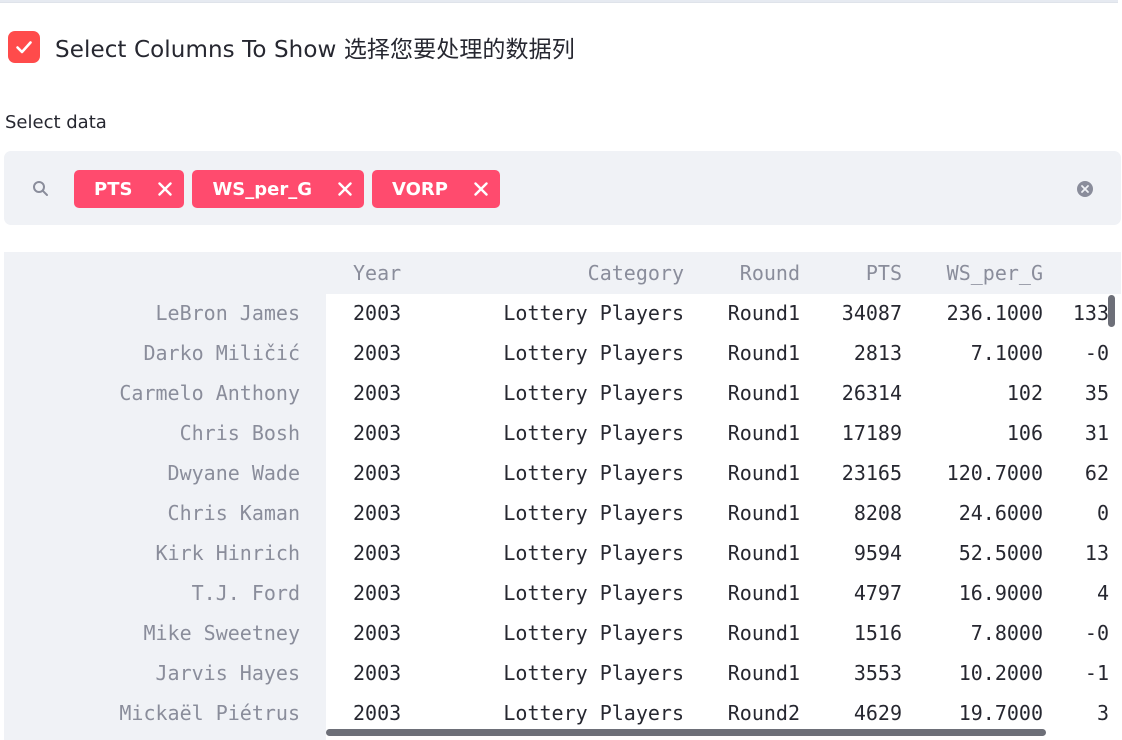  What do you see at coordinates (562, 188) in the screenshot?
I see `select-data-multiselect: PTS WS_per_G VORP` at bounding box center [562, 188].